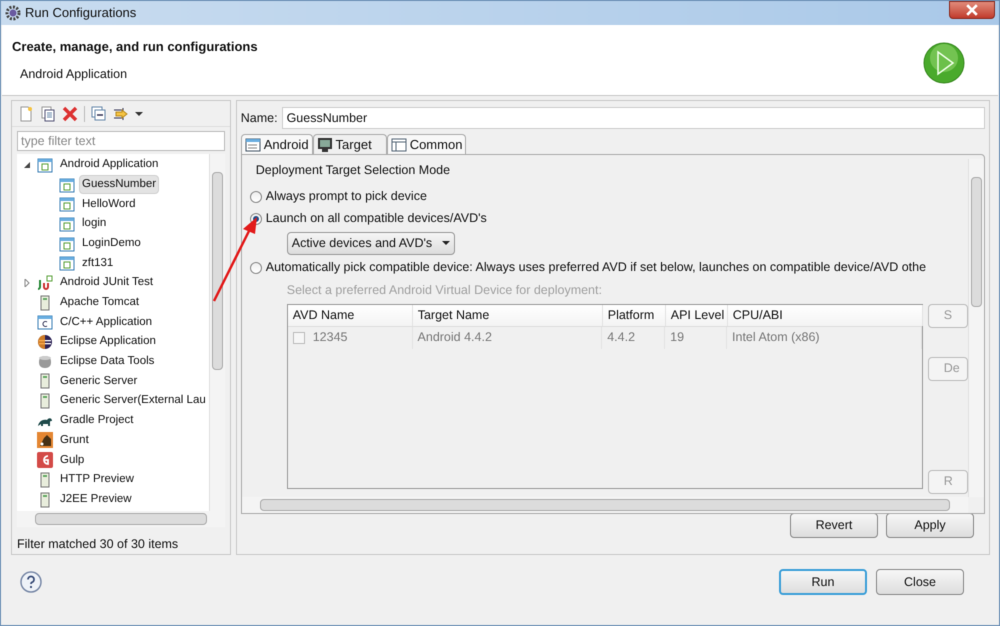 This screenshot has height=626, width=1000. Describe the element at coordinates (776, 337) in the screenshot. I see `table-cell-text: Intel Atom (x86)` at that location.